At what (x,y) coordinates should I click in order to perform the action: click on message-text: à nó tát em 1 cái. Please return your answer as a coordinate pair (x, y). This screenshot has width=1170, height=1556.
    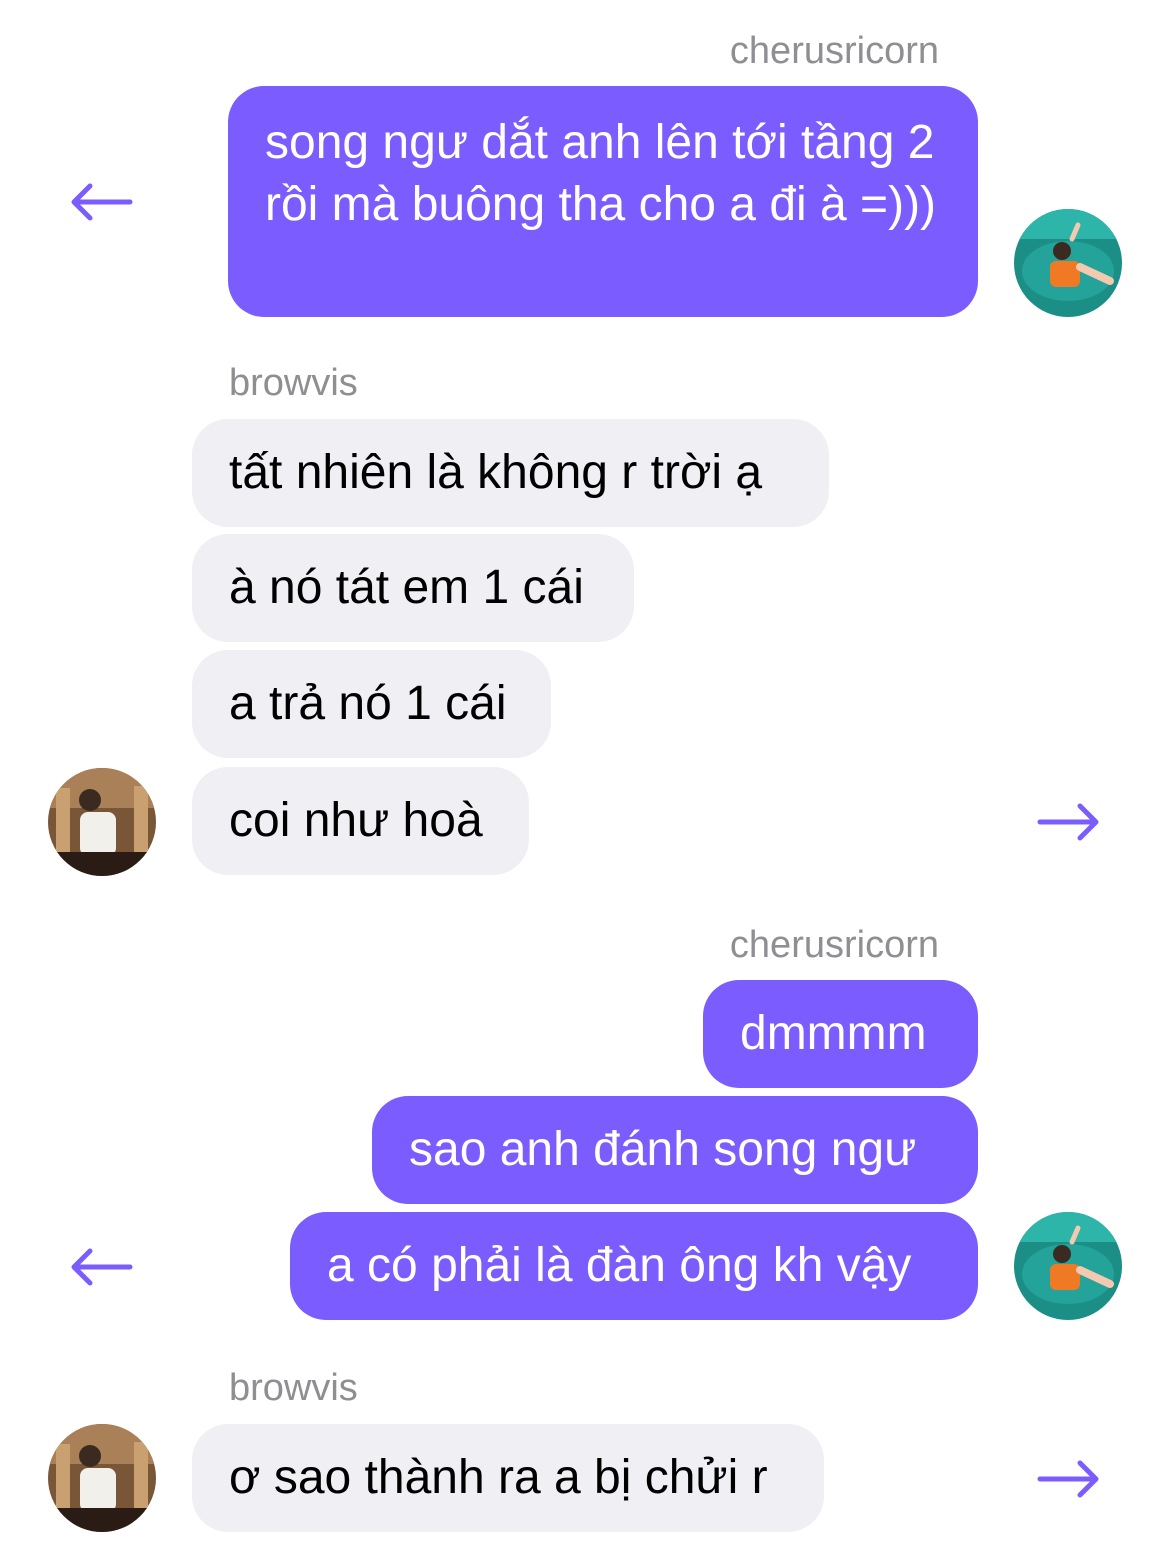
    Looking at the image, I should click on (406, 587).